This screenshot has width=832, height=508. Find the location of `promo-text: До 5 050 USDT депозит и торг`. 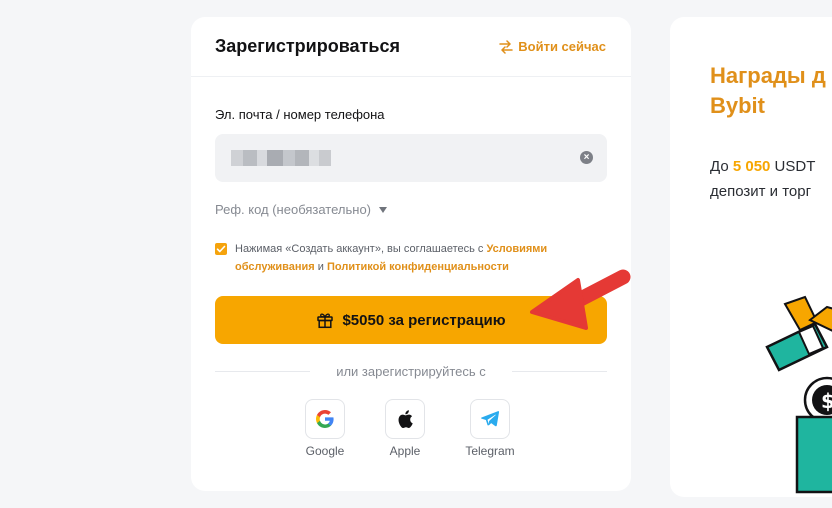

promo-text: До 5 050 USDT депозит и торг is located at coordinates (771, 179).